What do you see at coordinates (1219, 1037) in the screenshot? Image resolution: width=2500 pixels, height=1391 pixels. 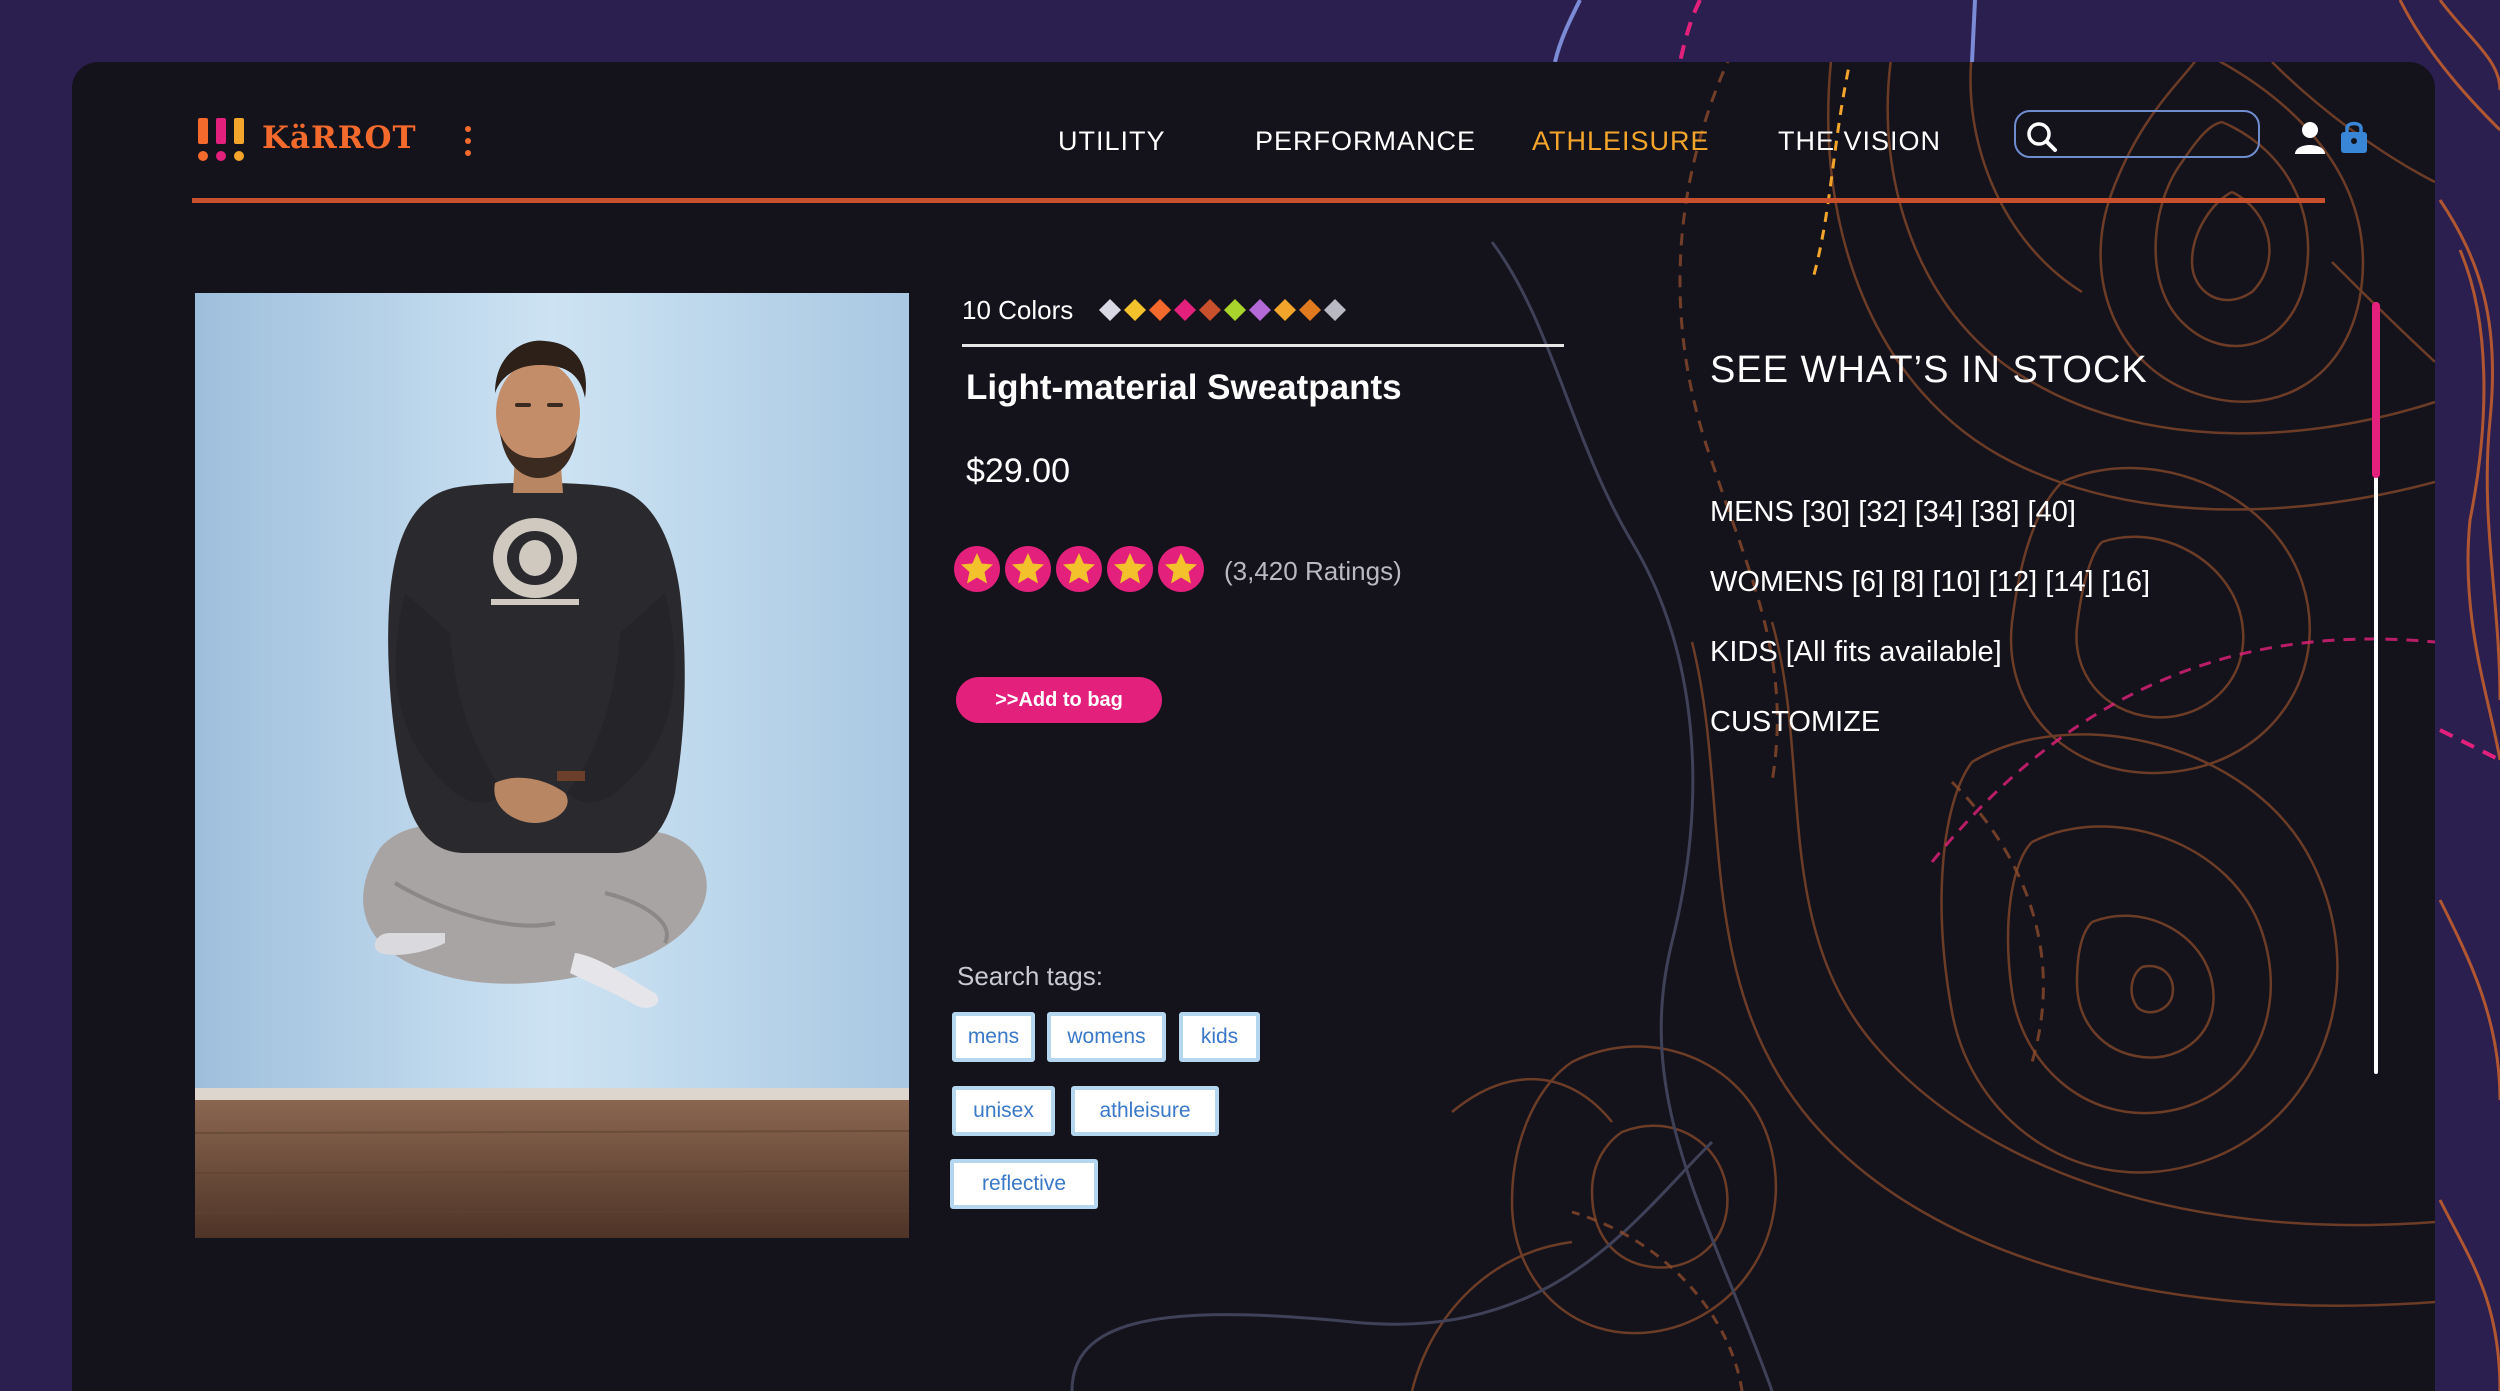 I see `tag-kids: kids` at bounding box center [1219, 1037].